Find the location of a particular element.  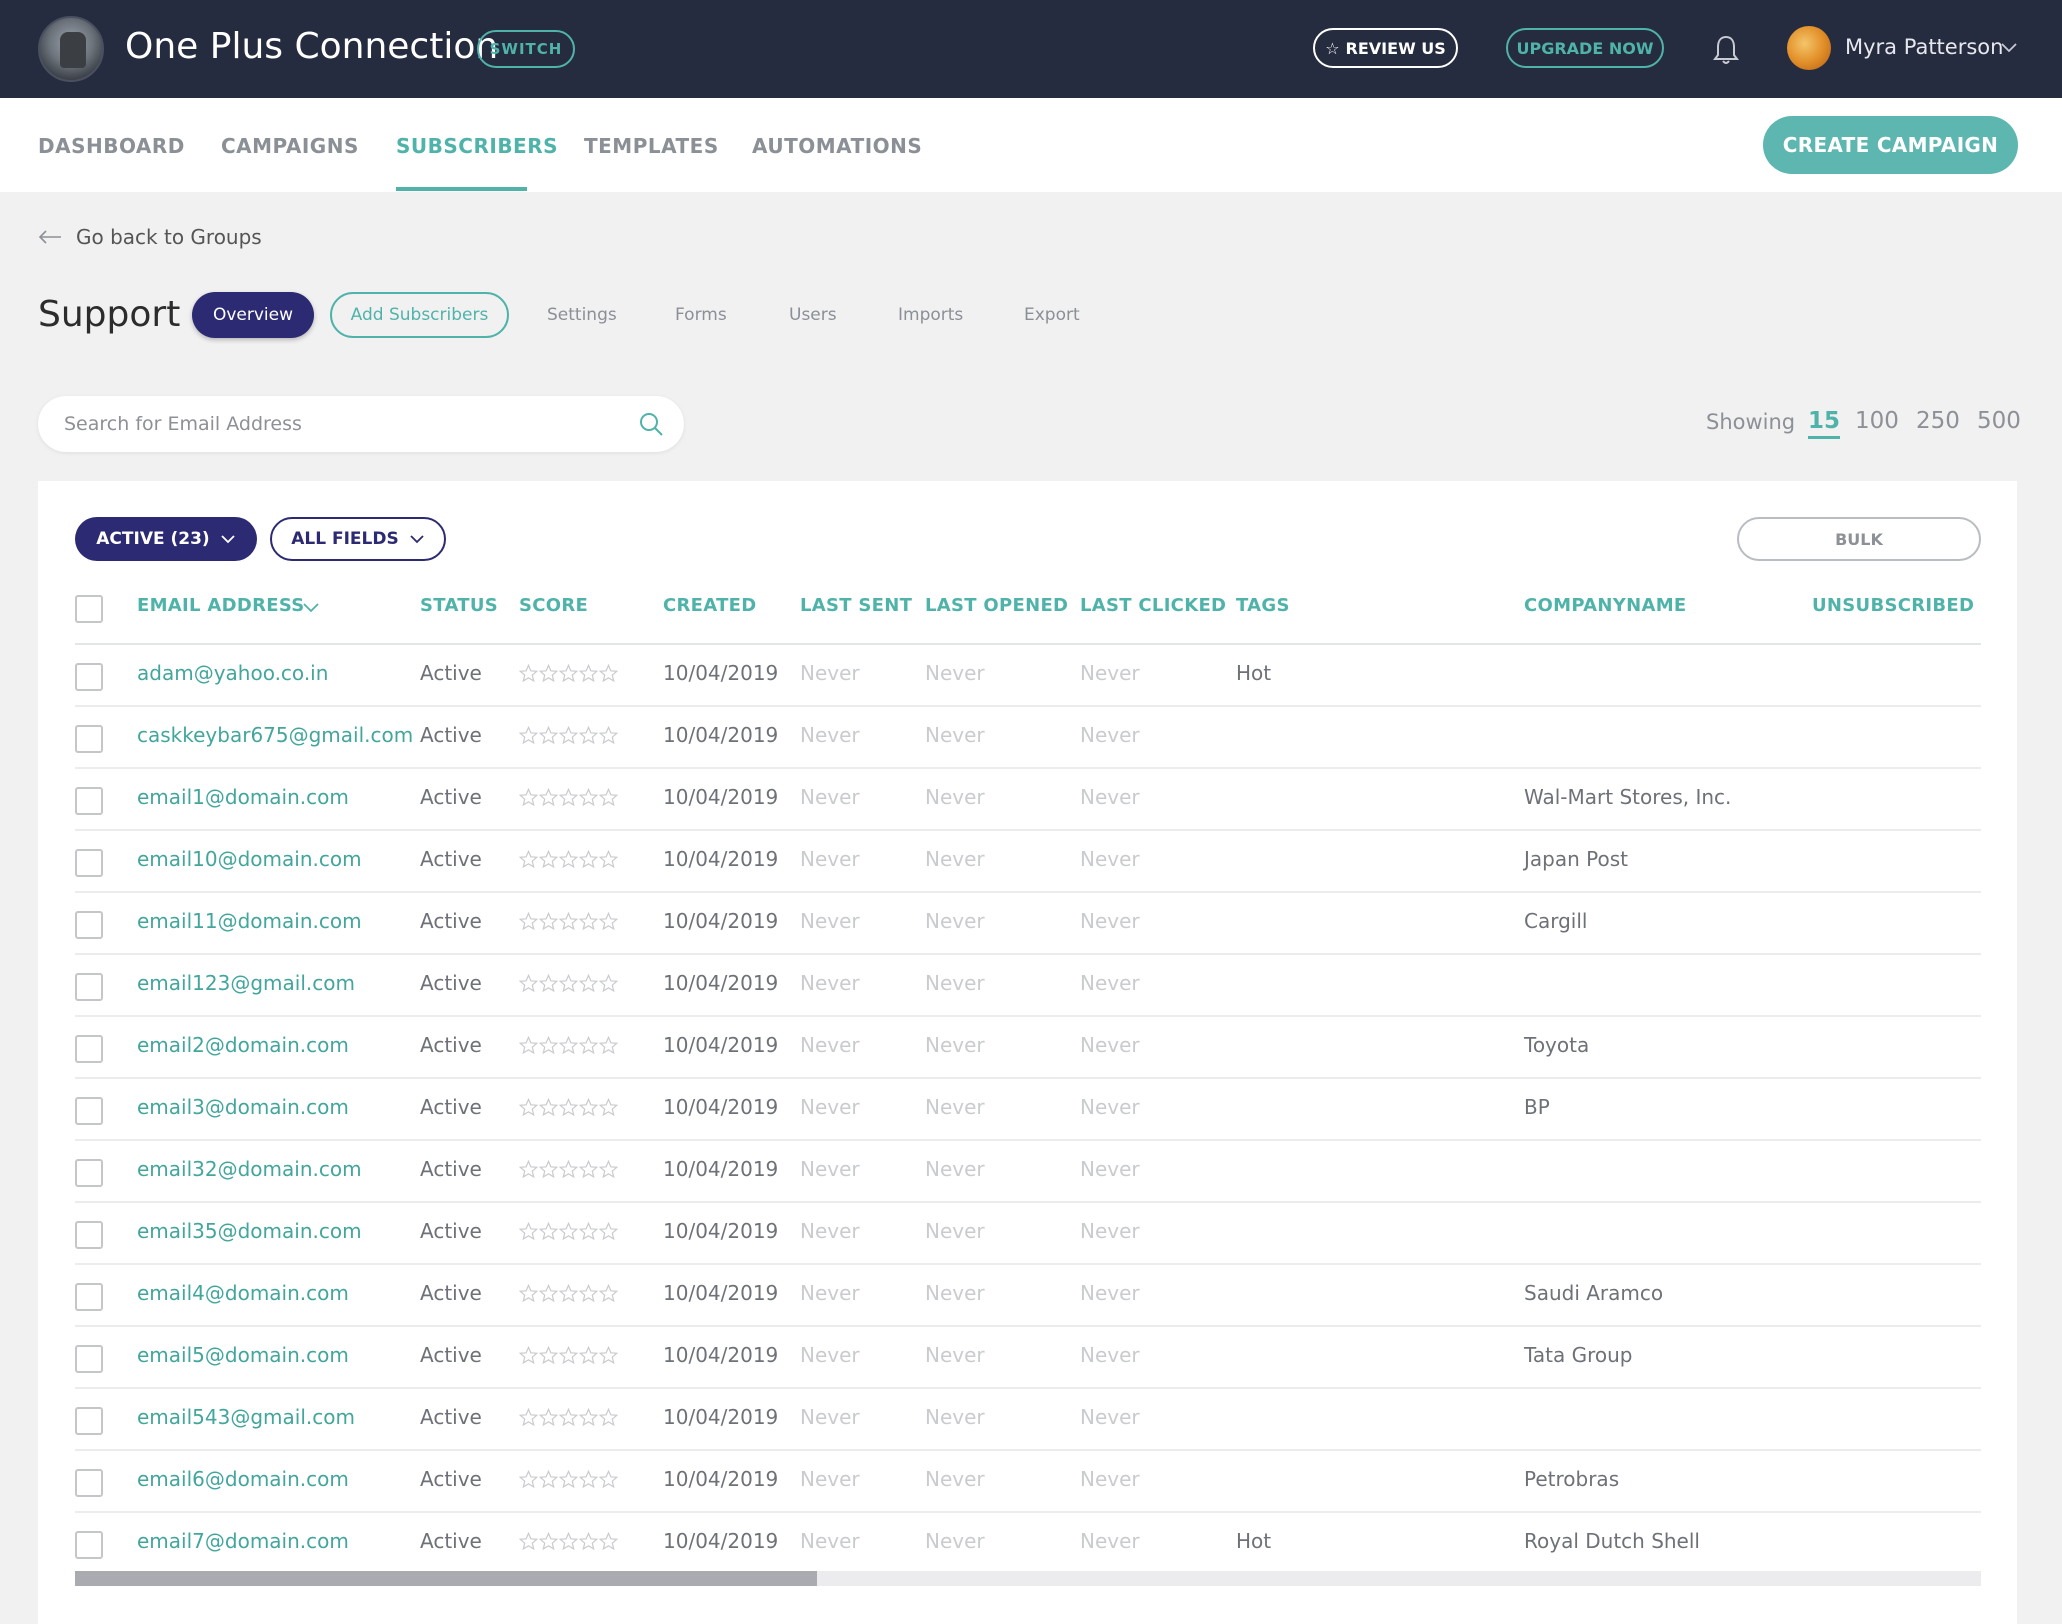

tab-export: Export is located at coordinates (1052, 315).